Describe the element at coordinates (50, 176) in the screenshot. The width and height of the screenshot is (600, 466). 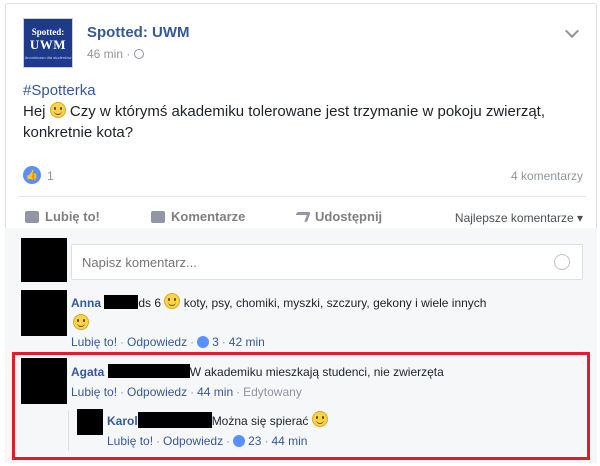
I see `like-count: 1` at that location.